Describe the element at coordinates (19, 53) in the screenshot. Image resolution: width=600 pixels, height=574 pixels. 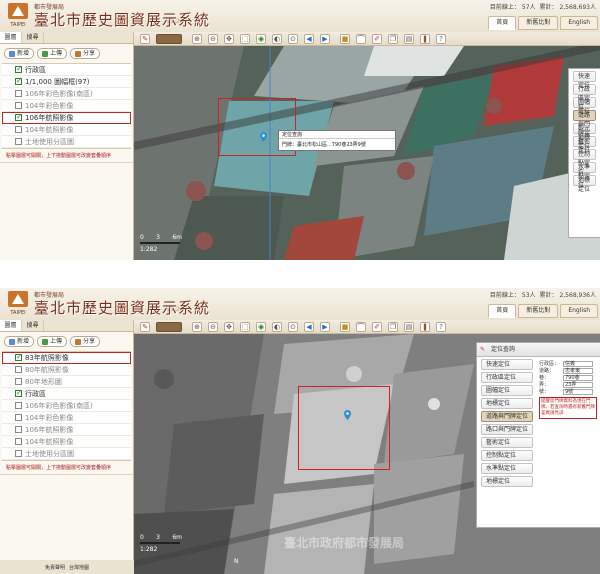
I see `add-button: 新增` at that location.